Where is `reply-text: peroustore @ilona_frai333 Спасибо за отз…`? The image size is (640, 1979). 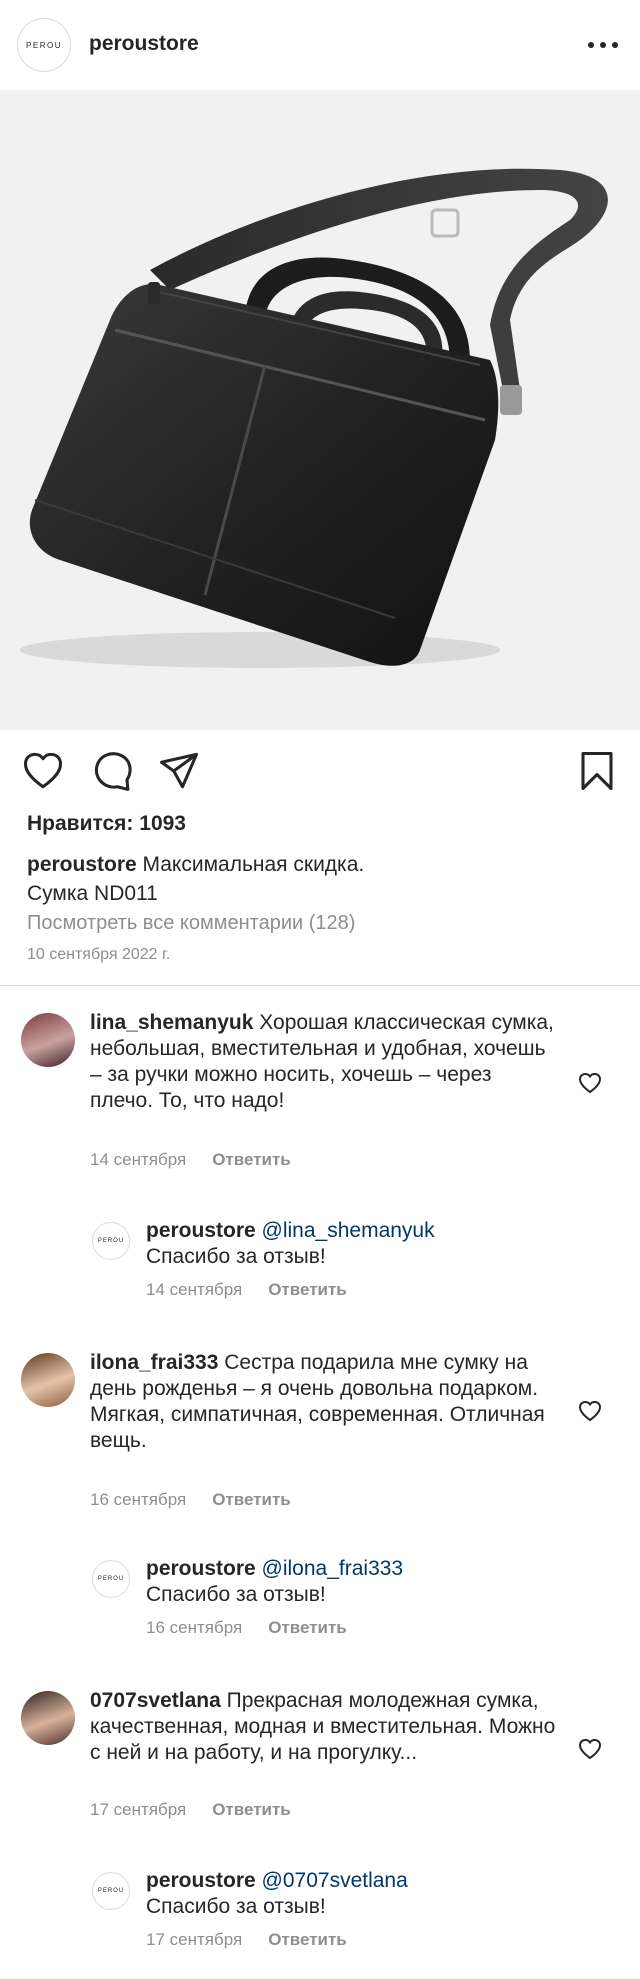
reply-text: peroustore @ilona_frai333 Спасибо за отз… is located at coordinates (361, 1582).